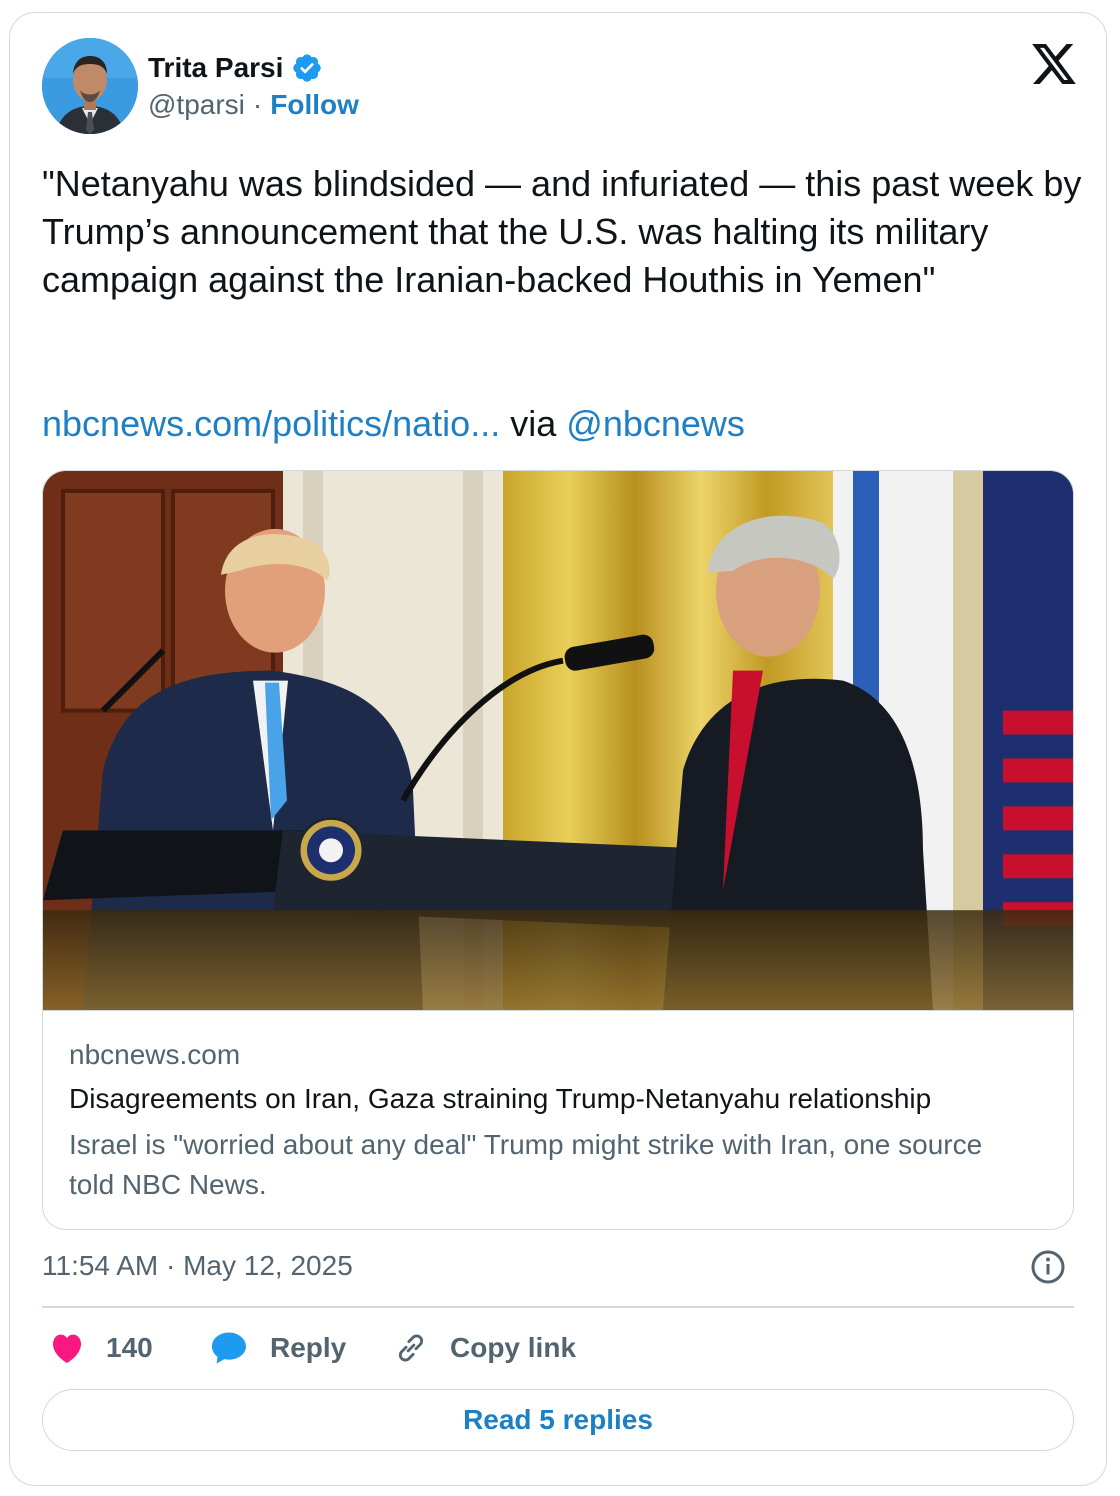 This screenshot has height=1496, width=1120. What do you see at coordinates (1054, 64) in the screenshot?
I see `x-logo-icon` at bounding box center [1054, 64].